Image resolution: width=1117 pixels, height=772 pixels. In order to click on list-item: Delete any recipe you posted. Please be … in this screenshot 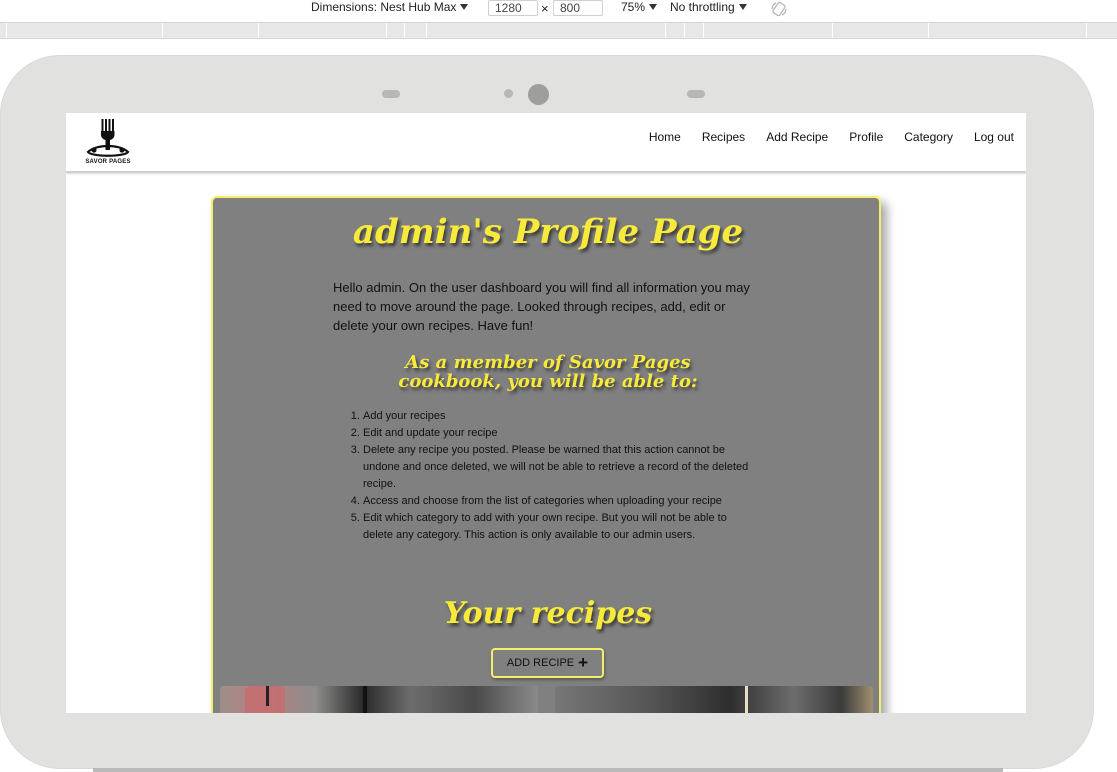, I will do `click(560, 467)`.